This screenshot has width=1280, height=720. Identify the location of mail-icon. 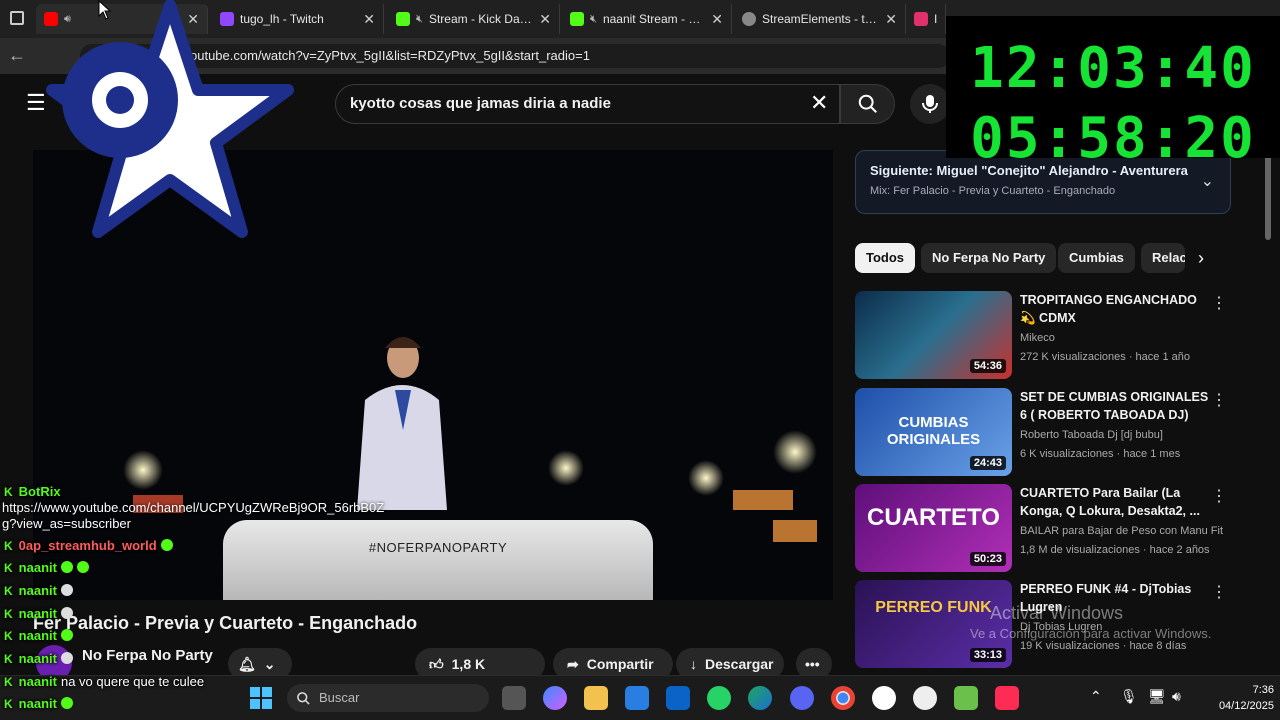
(678, 698).